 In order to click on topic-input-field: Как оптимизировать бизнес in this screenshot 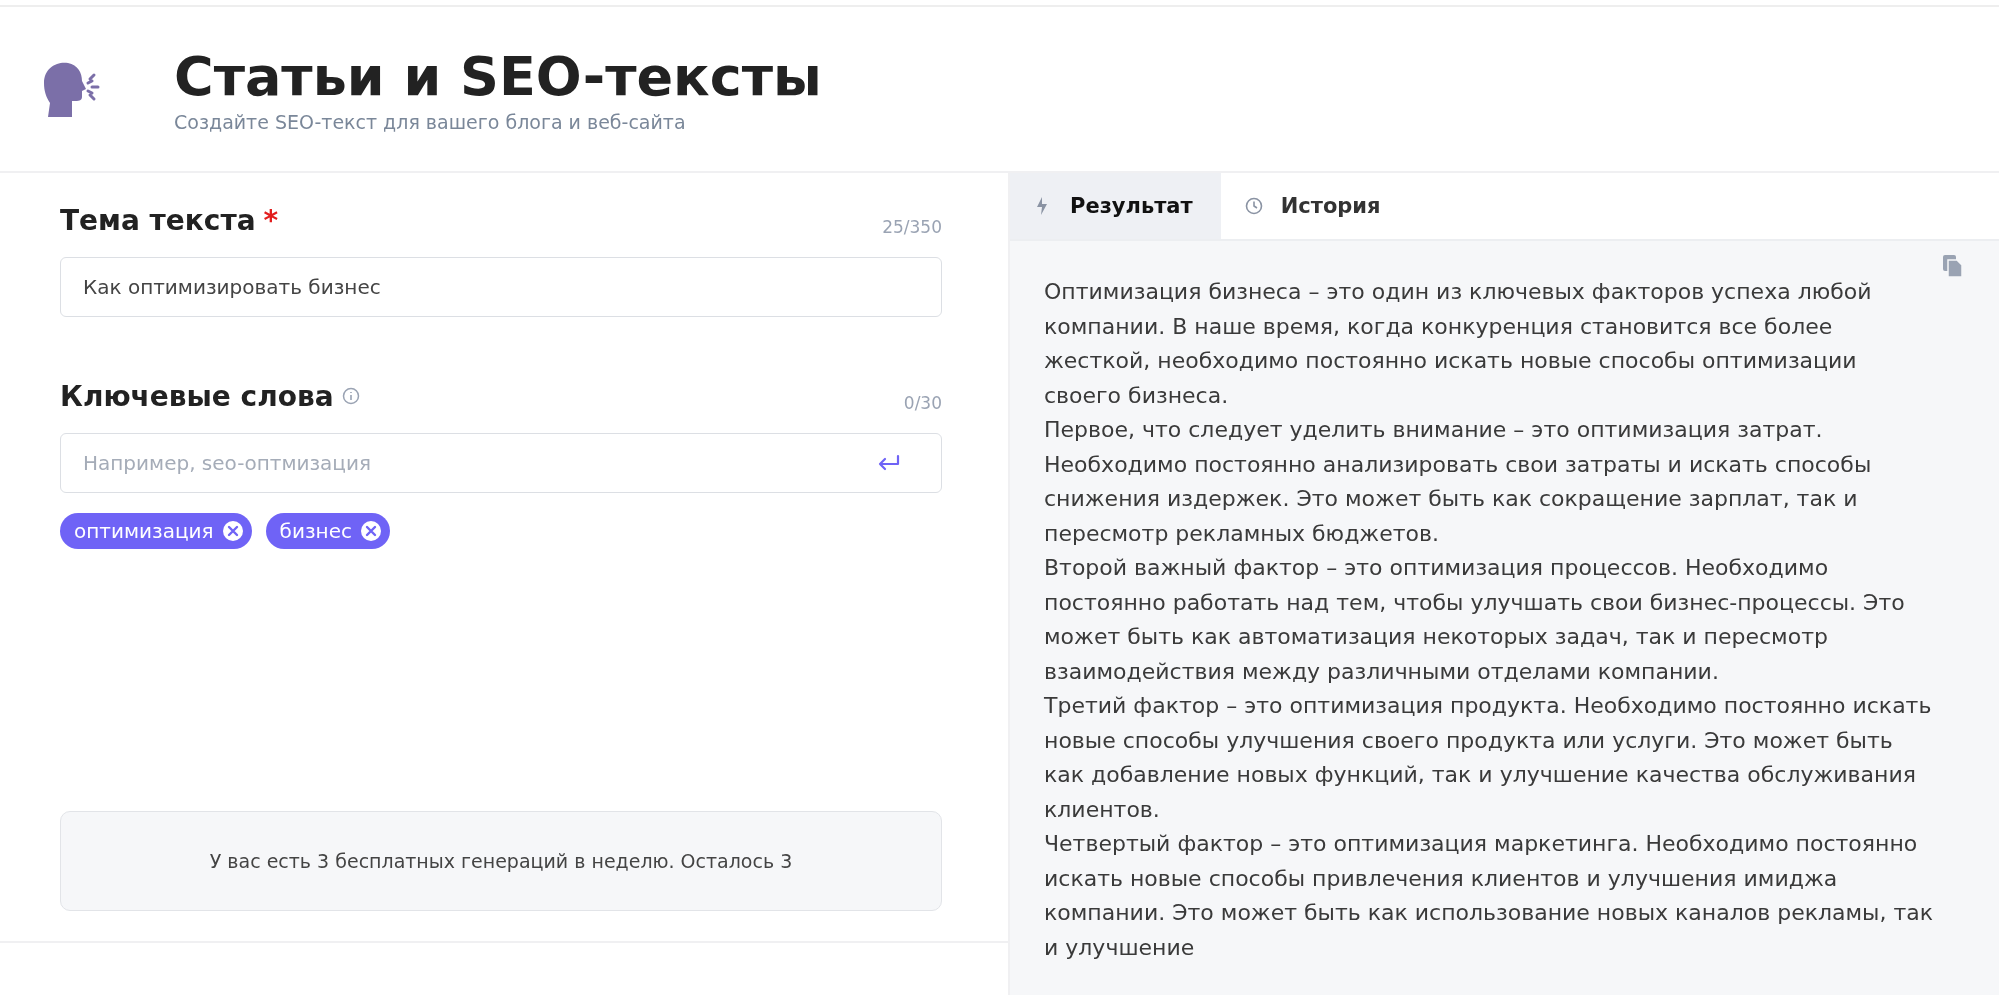, I will do `click(501, 287)`.